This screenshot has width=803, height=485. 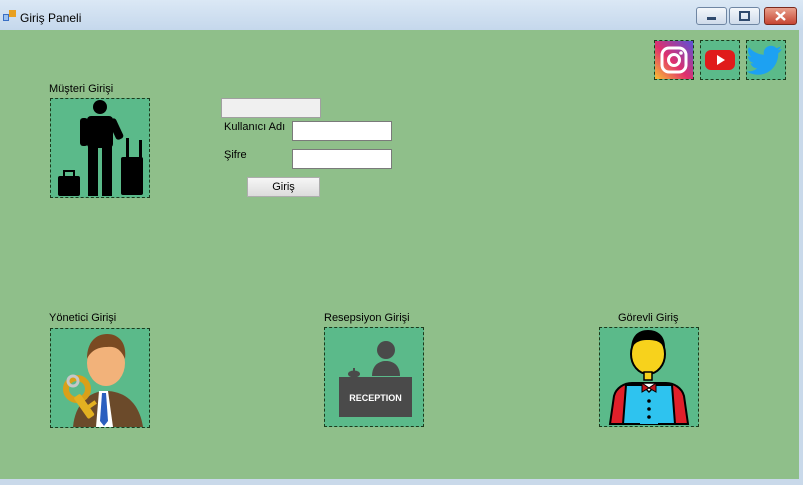 I want to click on minimize-button, so click(x=711, y=16).